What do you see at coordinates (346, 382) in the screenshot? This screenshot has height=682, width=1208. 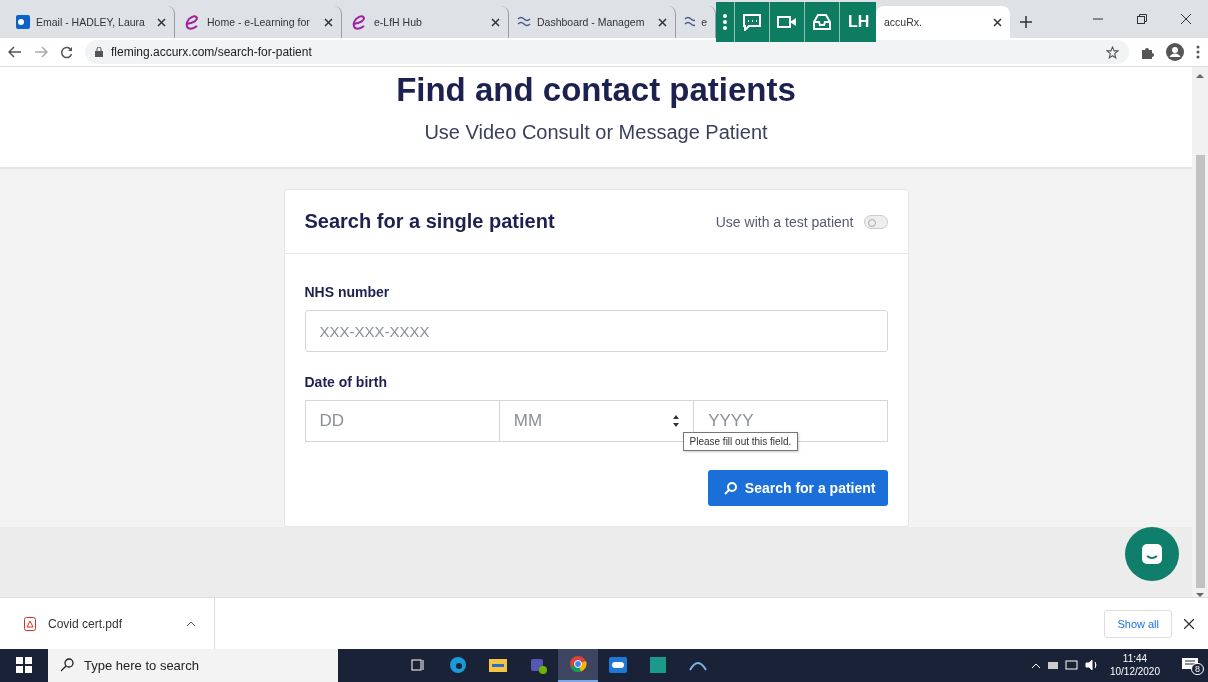 I see `field-label: Date of birth` at bounding box center [346, 382].